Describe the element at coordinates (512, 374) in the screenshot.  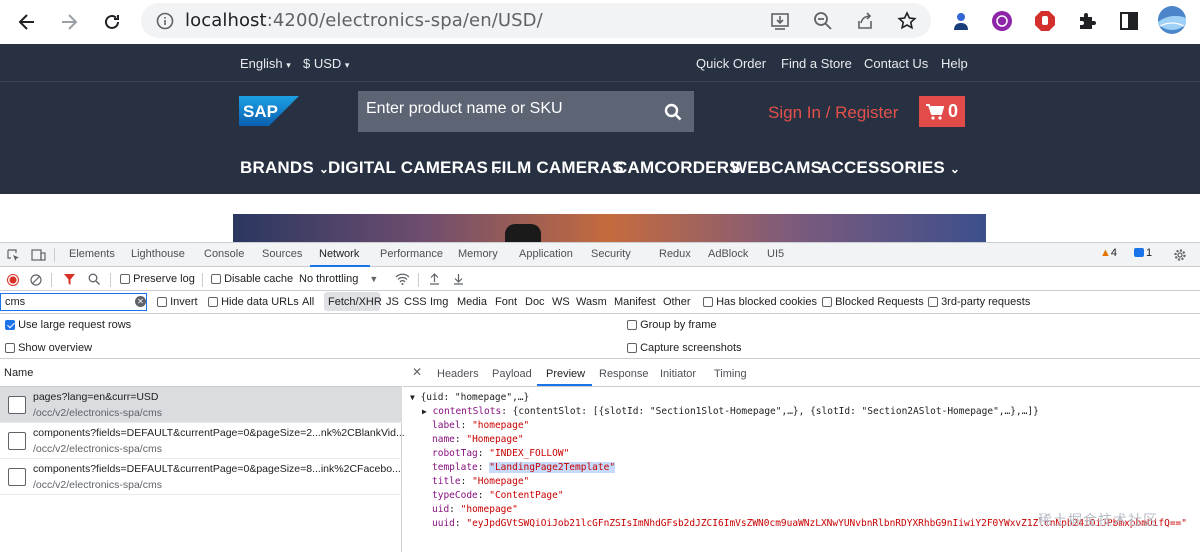
I see `tab-payload: Payload` at that location.